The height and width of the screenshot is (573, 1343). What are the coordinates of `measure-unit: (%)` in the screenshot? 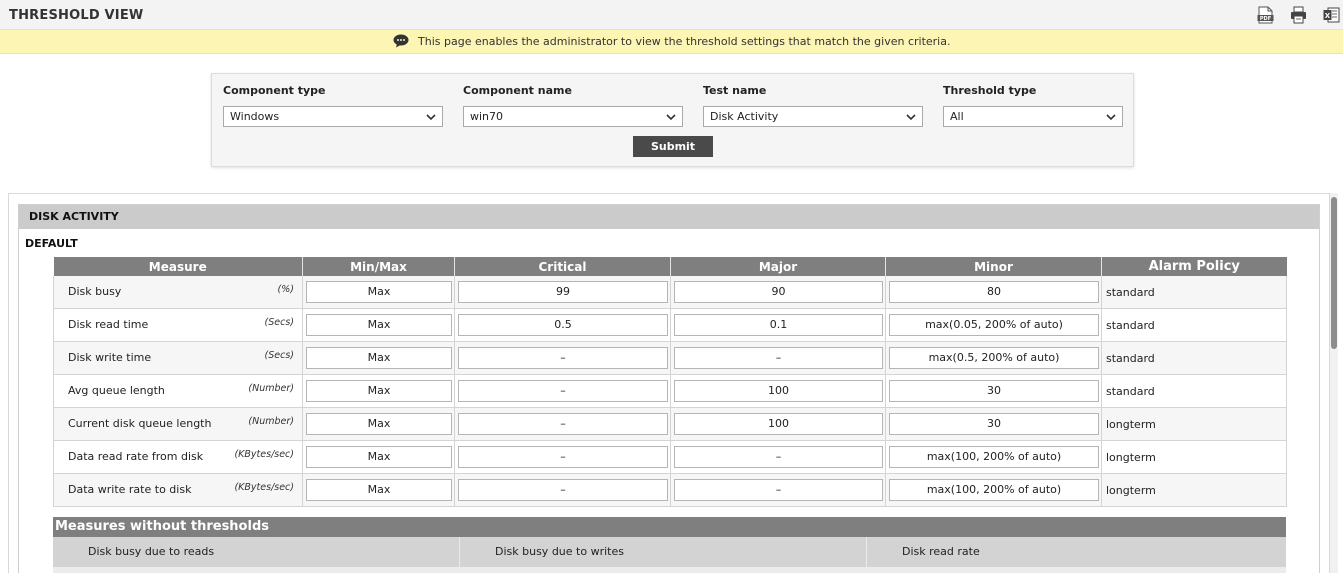 It's located at (285, 289).